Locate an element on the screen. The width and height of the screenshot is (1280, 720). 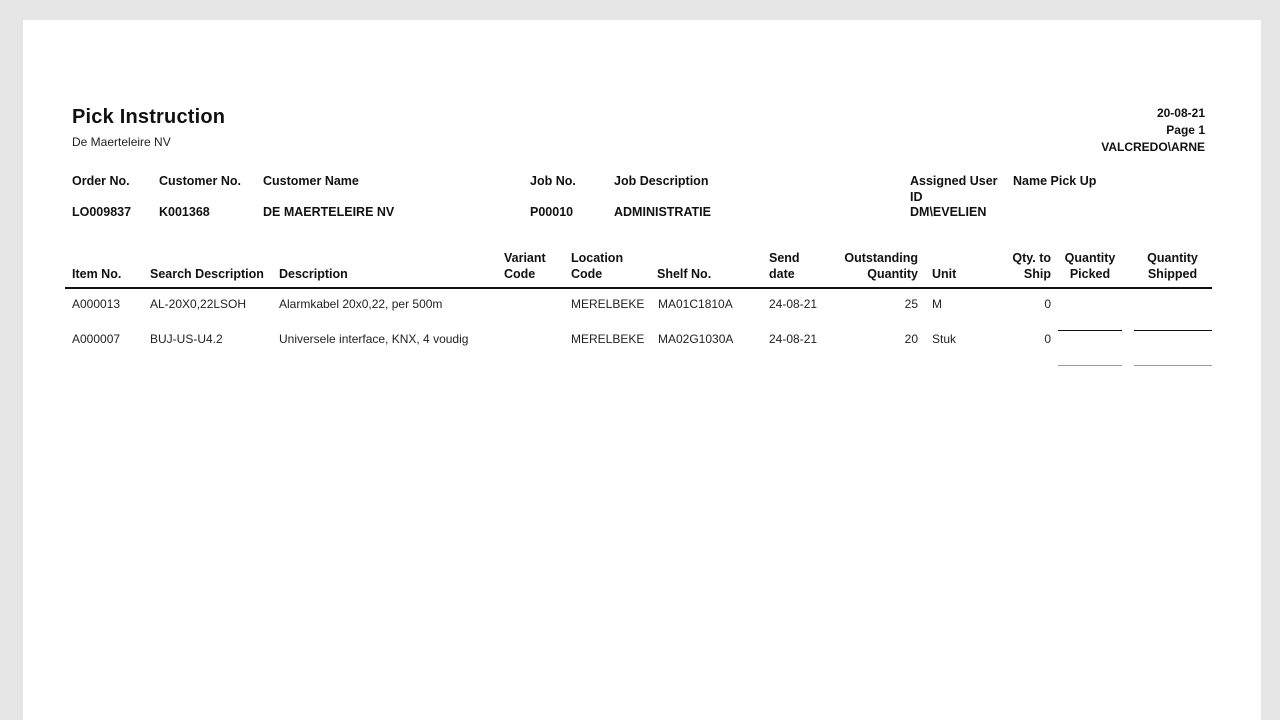
report-title: Pick Instruction is located at coordinates (149, 117).